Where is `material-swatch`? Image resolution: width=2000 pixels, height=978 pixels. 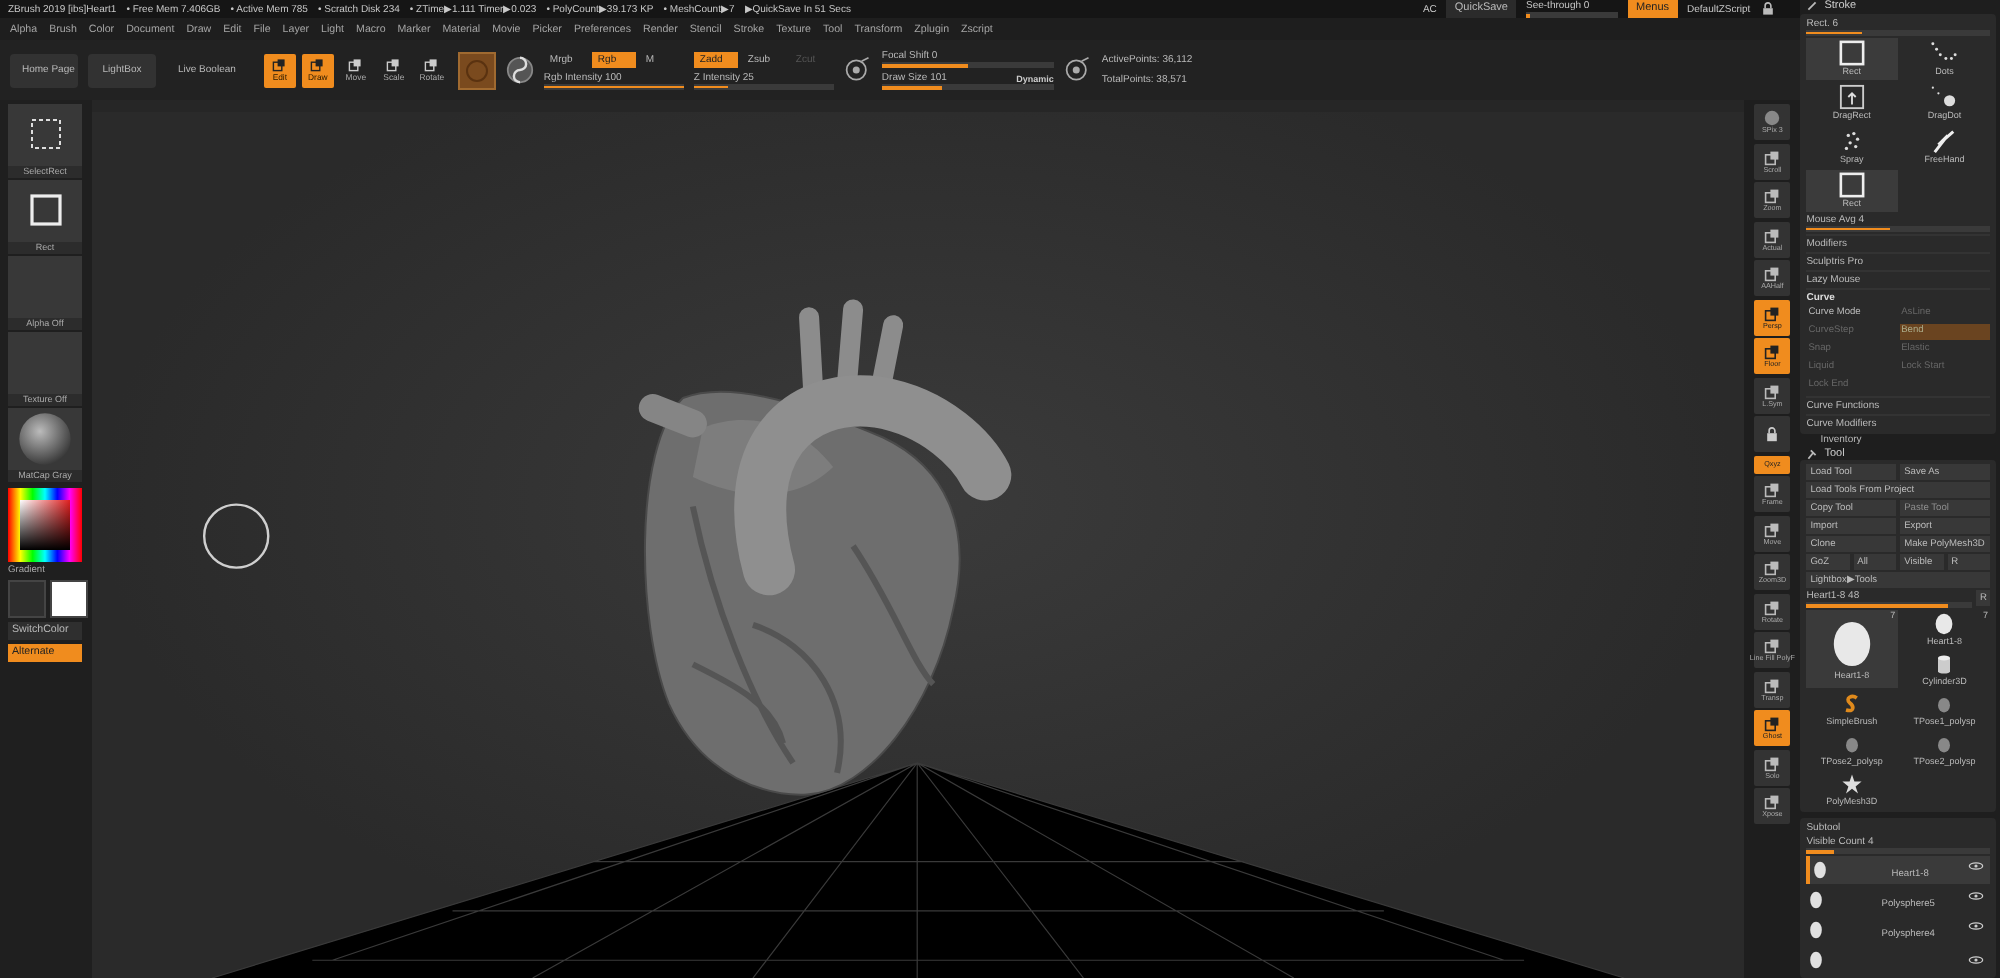 material-swatch is located at coordinates (476, 70).